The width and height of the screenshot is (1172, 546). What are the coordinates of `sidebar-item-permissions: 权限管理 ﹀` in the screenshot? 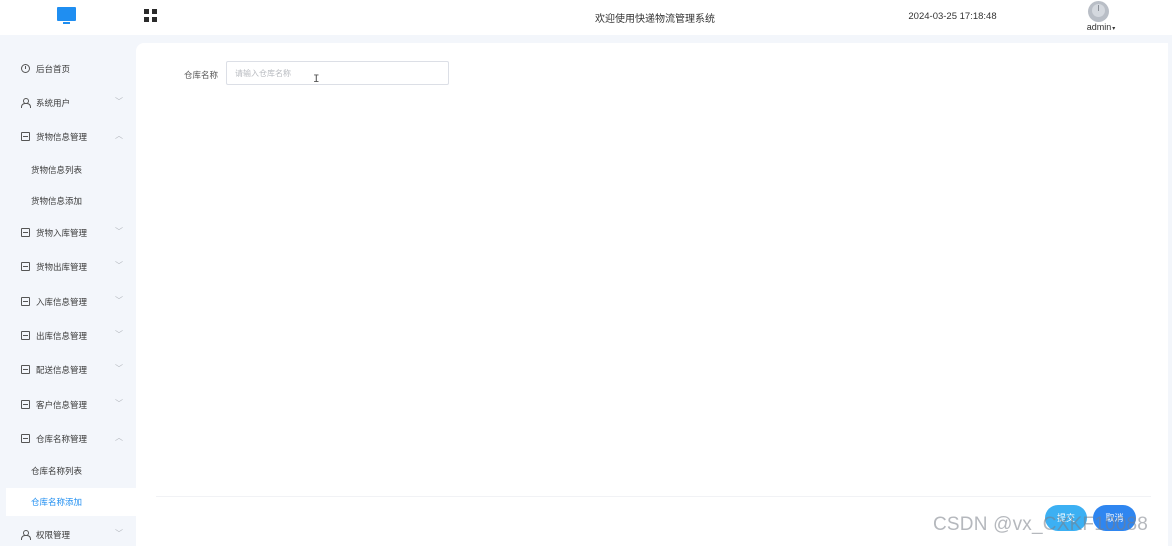 It's located at (68, 533).